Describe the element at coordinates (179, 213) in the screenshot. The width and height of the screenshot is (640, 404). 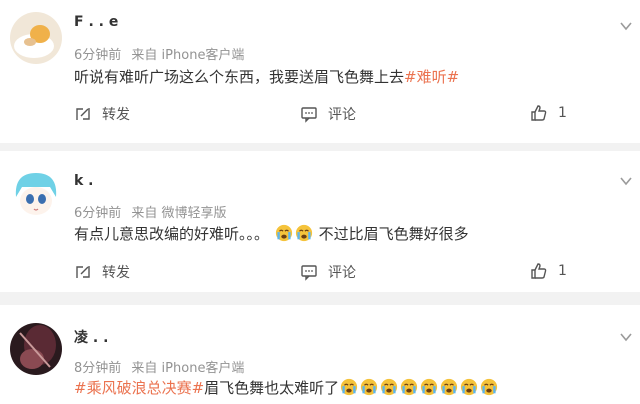
I see `comment-source: 来自 微博轻享版` at that location.